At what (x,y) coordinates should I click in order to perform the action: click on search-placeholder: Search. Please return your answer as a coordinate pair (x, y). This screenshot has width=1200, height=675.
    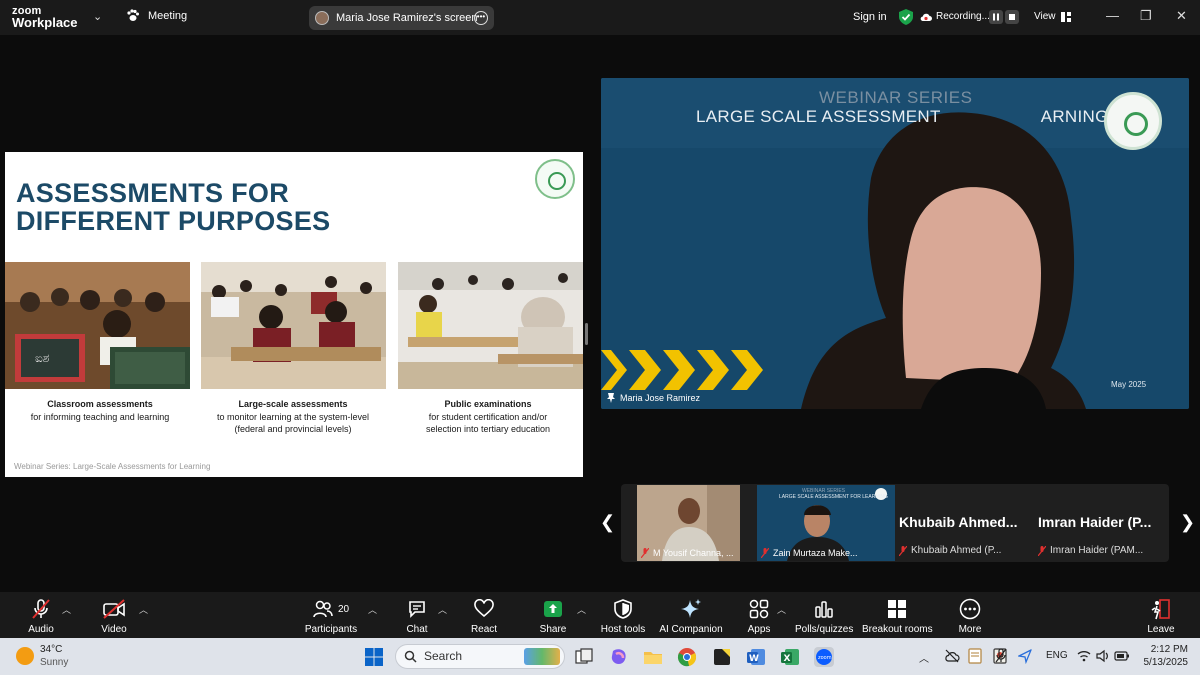
    Looking at the image, I should click on (443, 656).